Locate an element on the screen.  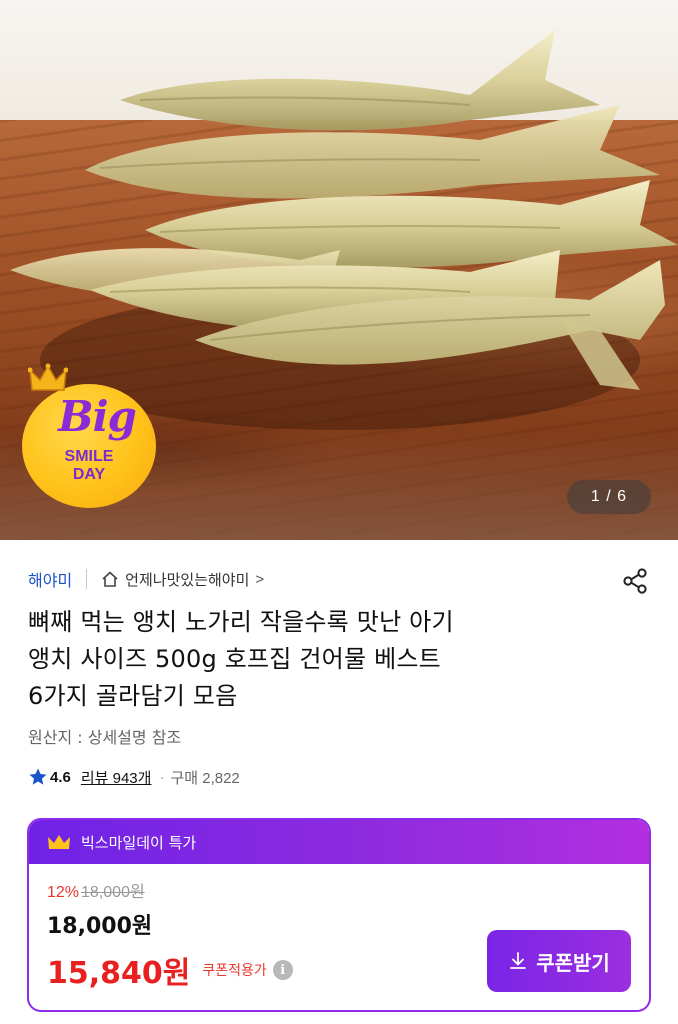
brand-link: 해야미 is located at coordinates (50, 579).